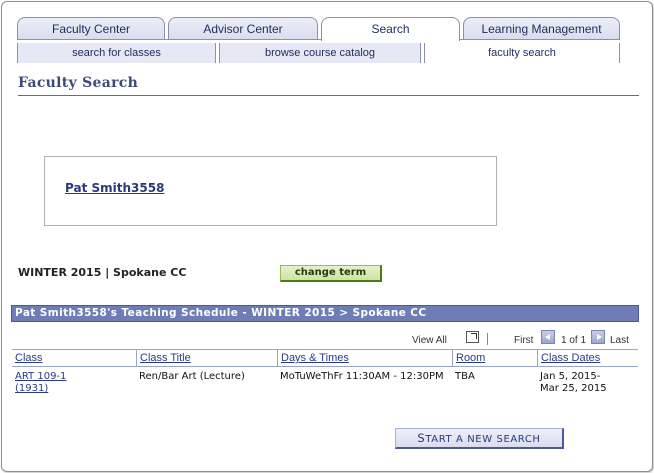 Image resolution: width=654 pixels, height=473 pixels. Describe the element at coordinates (116, 53) in the screenshot. I see `subtab-search-for-classes: search for classes` at that location.